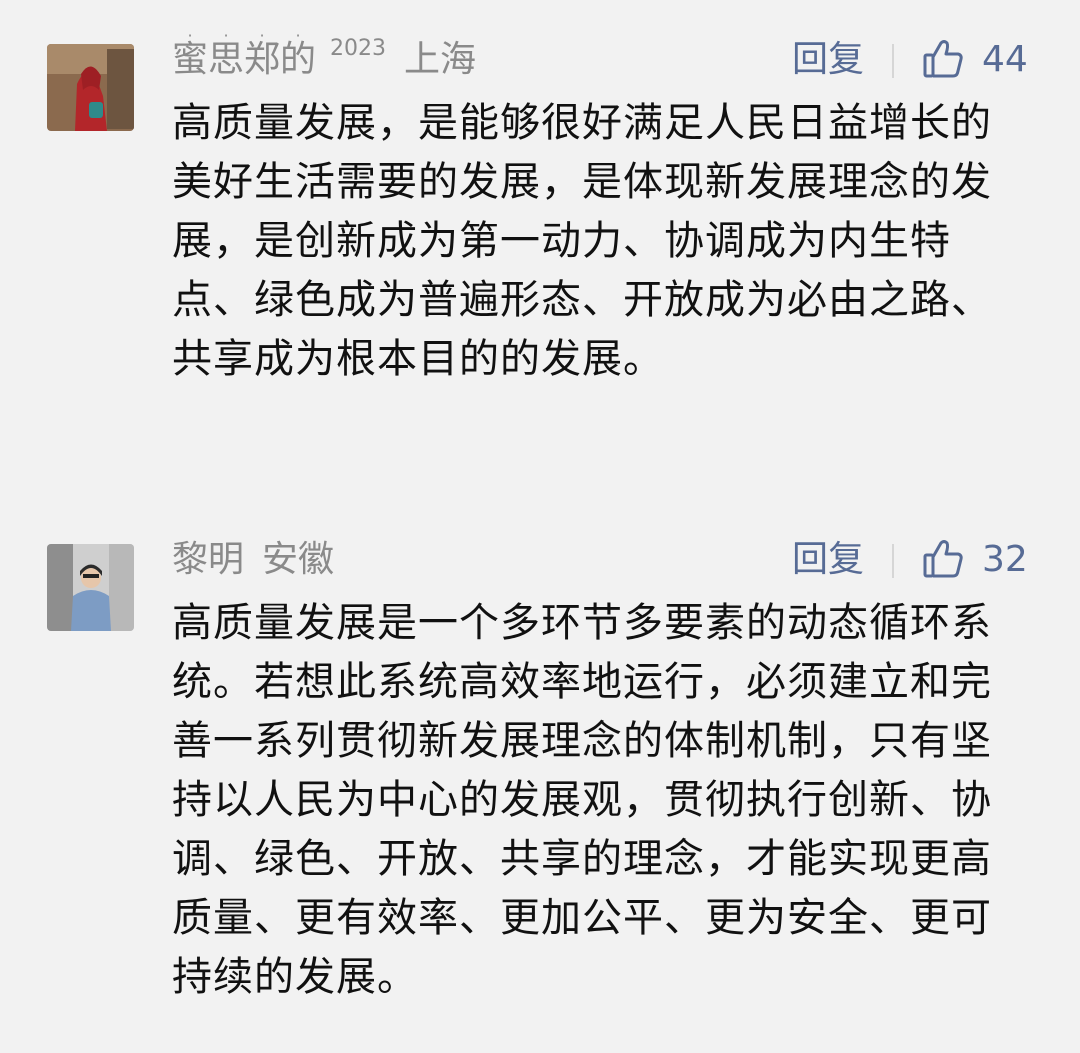  Describe the element at coordinates (208, 560) in the screenshot. I see `username: 黎明` at that location.